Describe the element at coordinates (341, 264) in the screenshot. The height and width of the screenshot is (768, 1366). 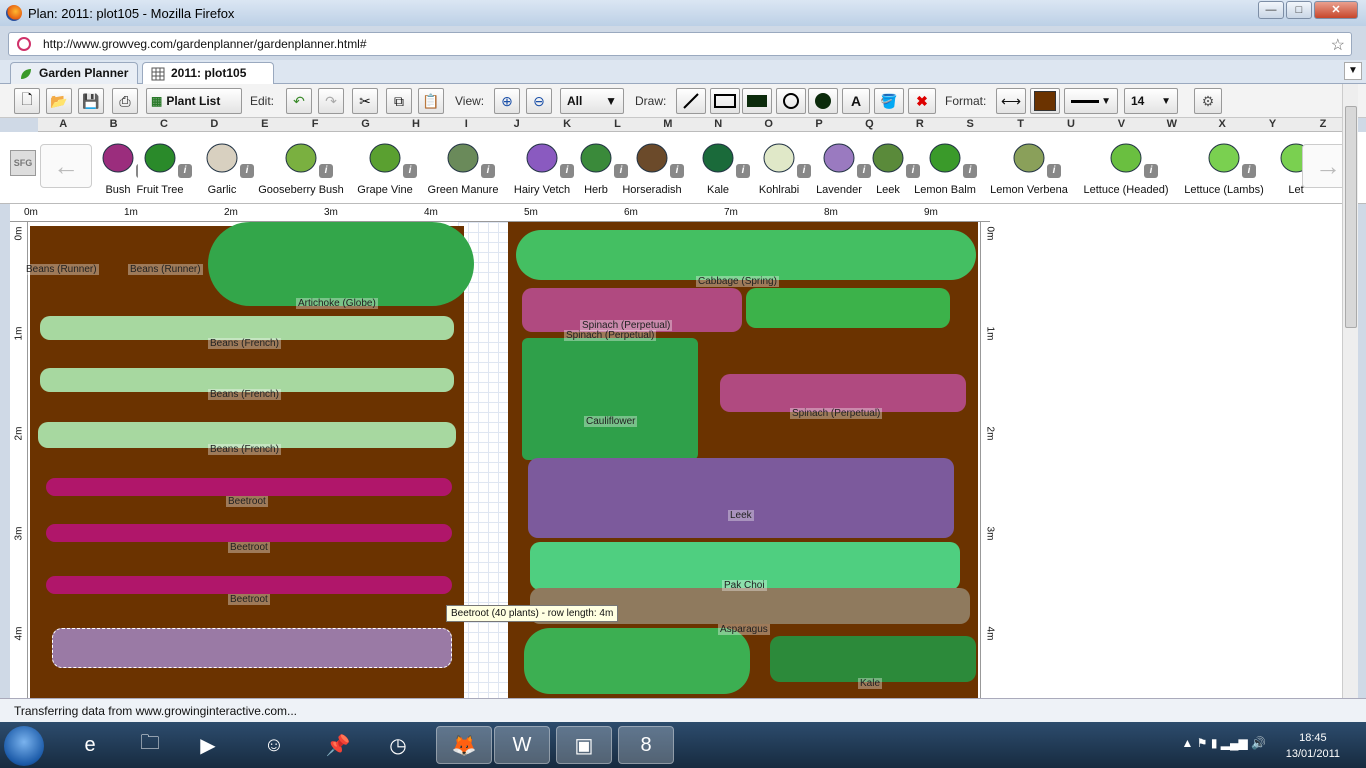
I see `artichoke-area` at that location.